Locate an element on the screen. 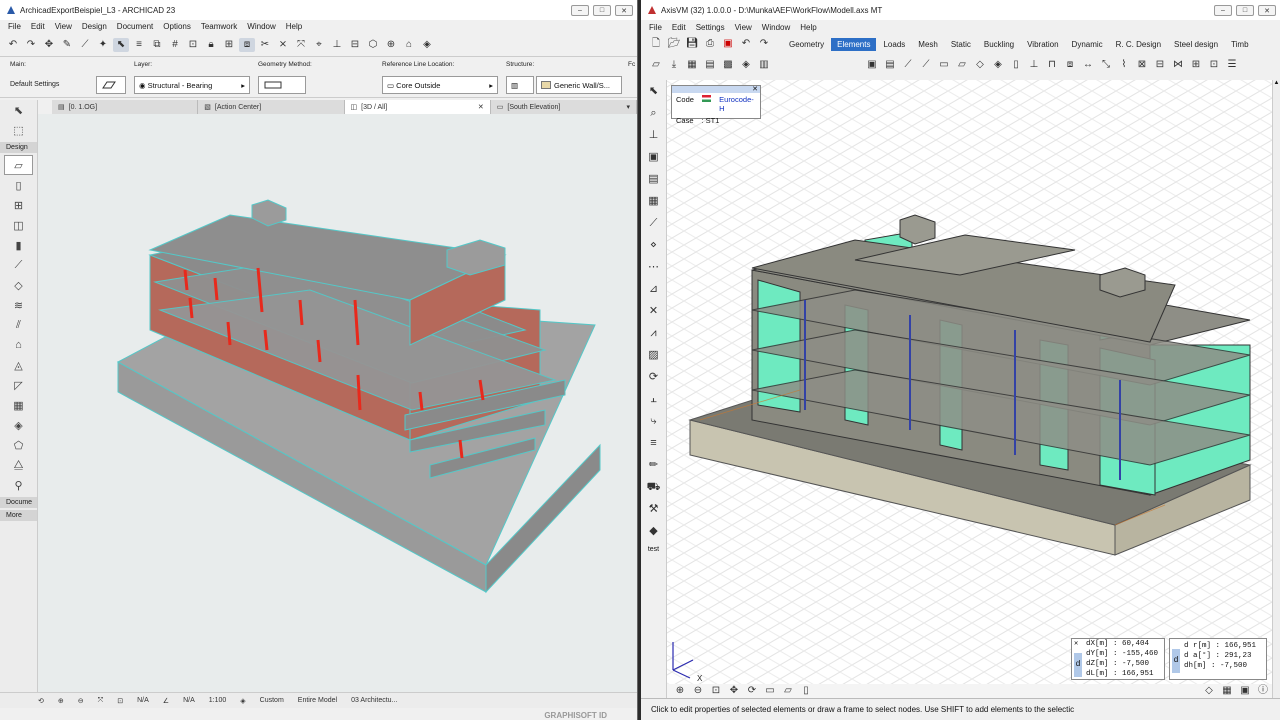  zone-tool-icon: ⬠ is located at coordinates (18, 445).